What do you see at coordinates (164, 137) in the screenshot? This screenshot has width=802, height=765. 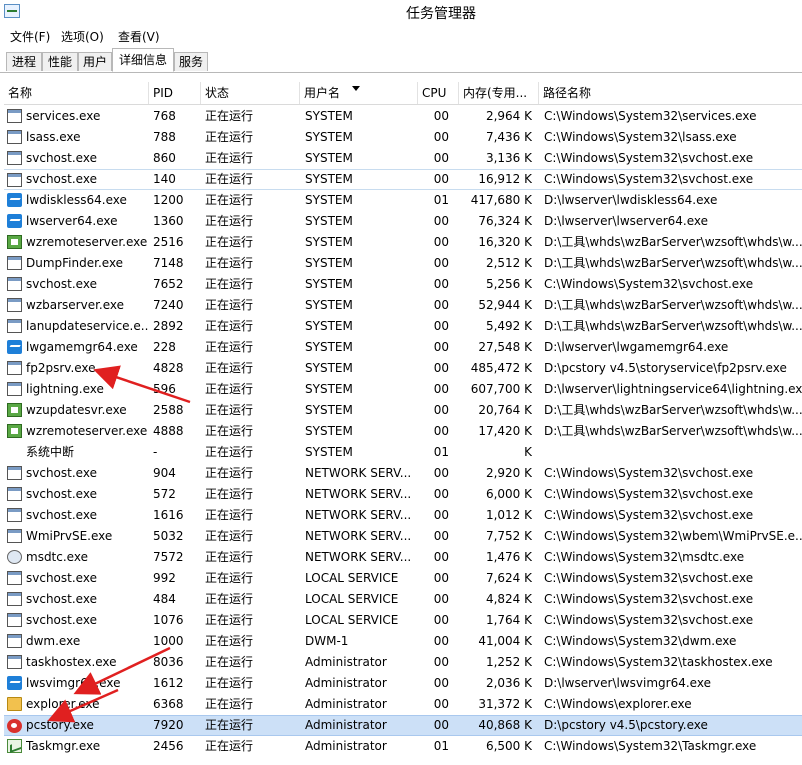 I see `pid-cell: 788` at bounding box center [164, 137].